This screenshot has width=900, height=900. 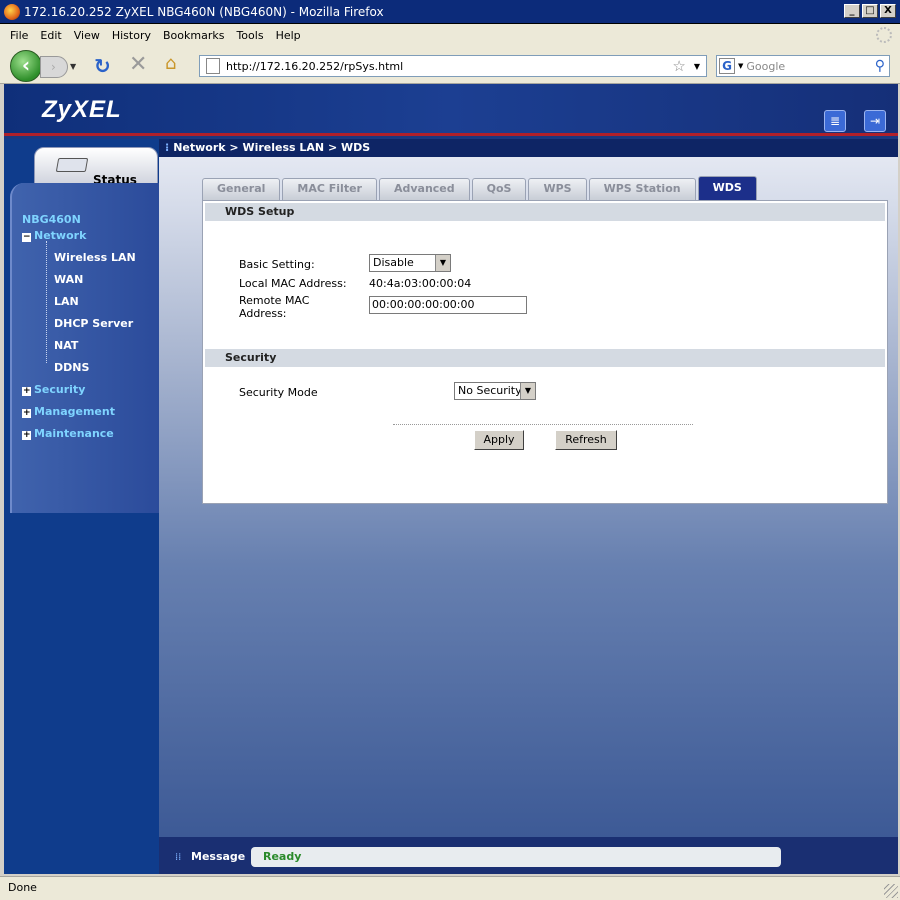 What do you see at coordinates (727, 188) in the screenshot?
I see `tab-wds: WDS` at bounding box center [727, 188].